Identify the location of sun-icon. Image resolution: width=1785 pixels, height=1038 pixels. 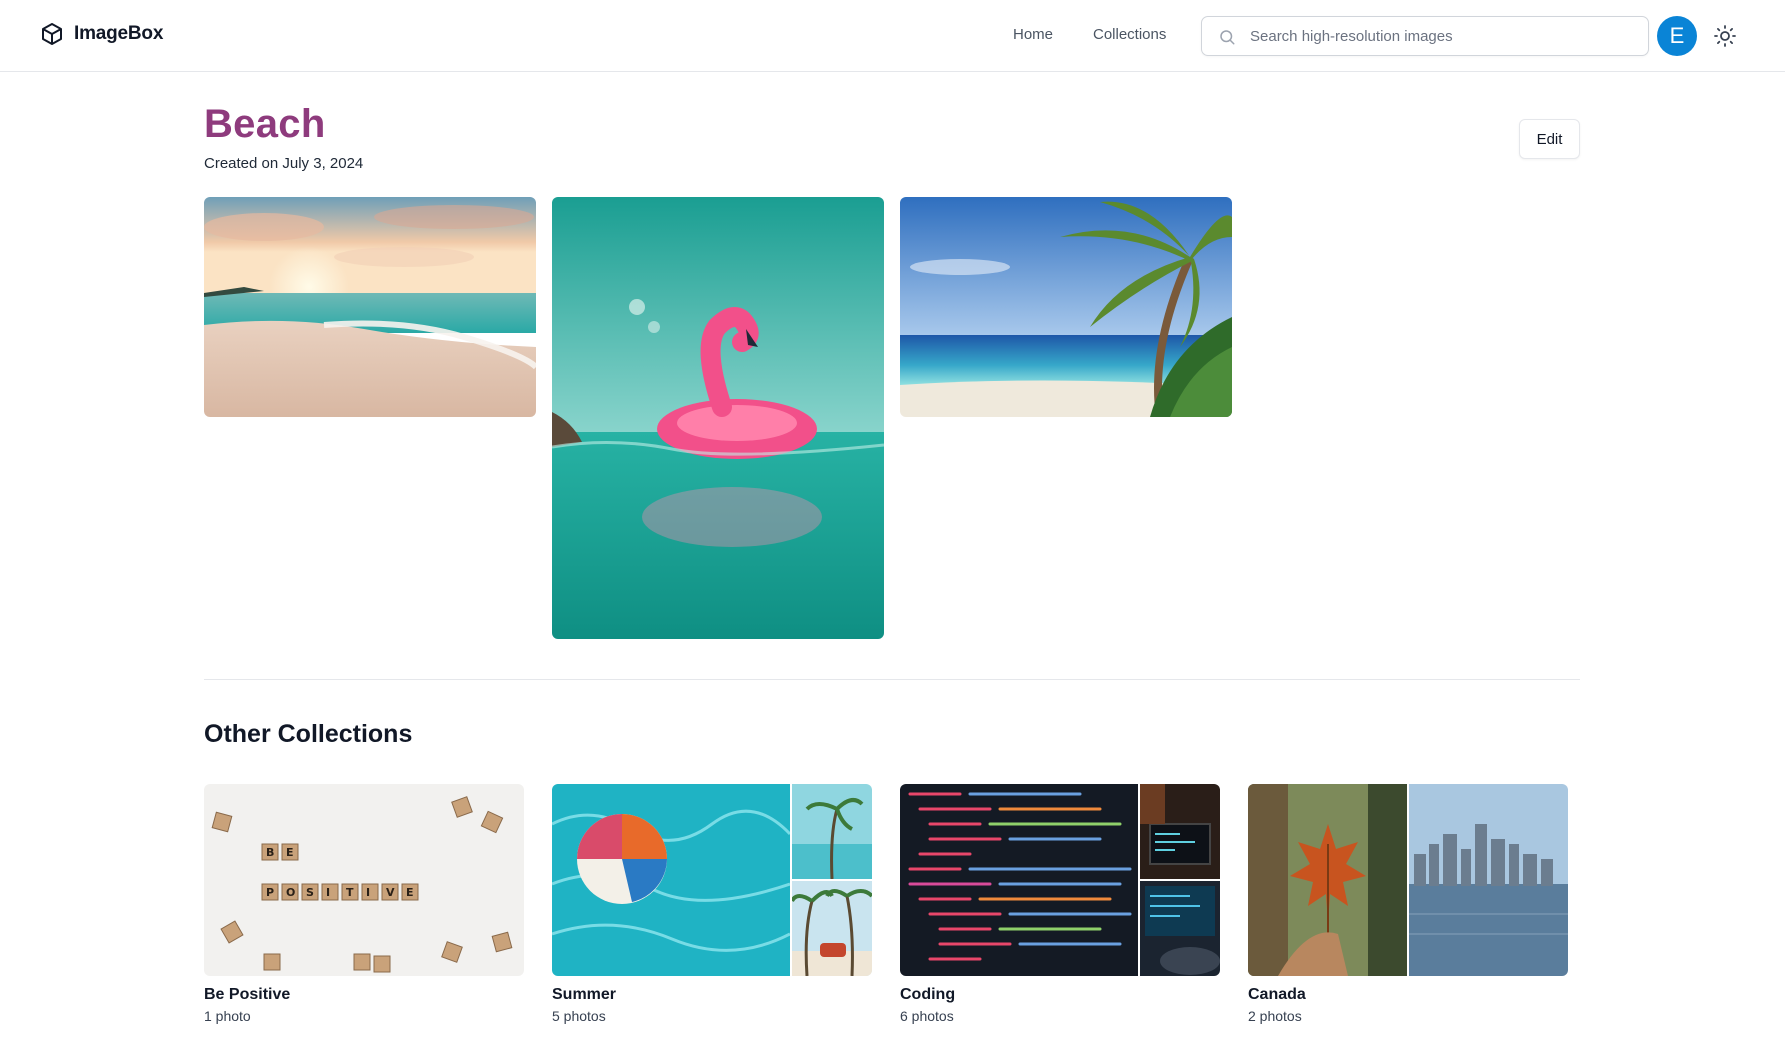
(1725, 36).